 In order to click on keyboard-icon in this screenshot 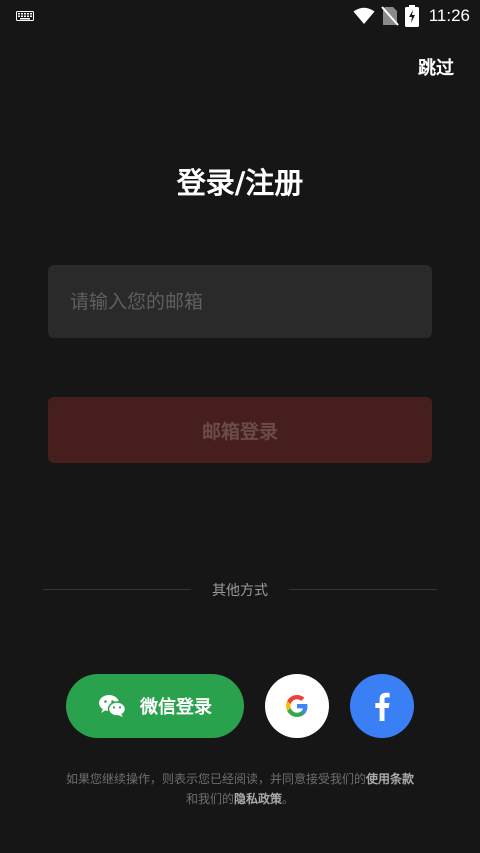, I will do `click(25, 16)`.